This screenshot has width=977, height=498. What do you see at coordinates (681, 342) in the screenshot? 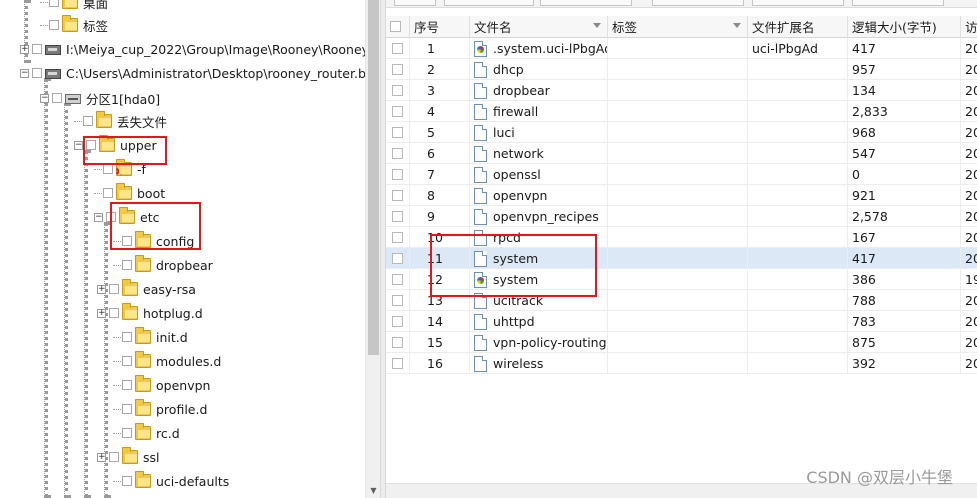
I see `table-row: 15 vpn-policy-routing 875 202` at bounding box center [681, 342].